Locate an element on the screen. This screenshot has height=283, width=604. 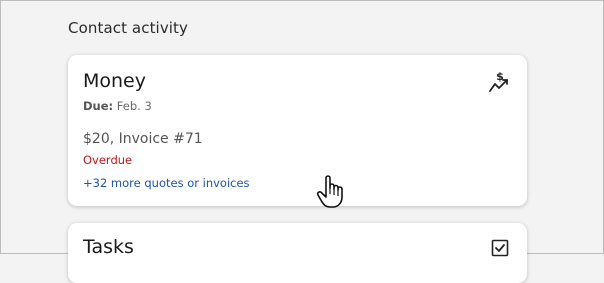
due-date: Due: Feb. 3 is located at coordinates (117, 106).